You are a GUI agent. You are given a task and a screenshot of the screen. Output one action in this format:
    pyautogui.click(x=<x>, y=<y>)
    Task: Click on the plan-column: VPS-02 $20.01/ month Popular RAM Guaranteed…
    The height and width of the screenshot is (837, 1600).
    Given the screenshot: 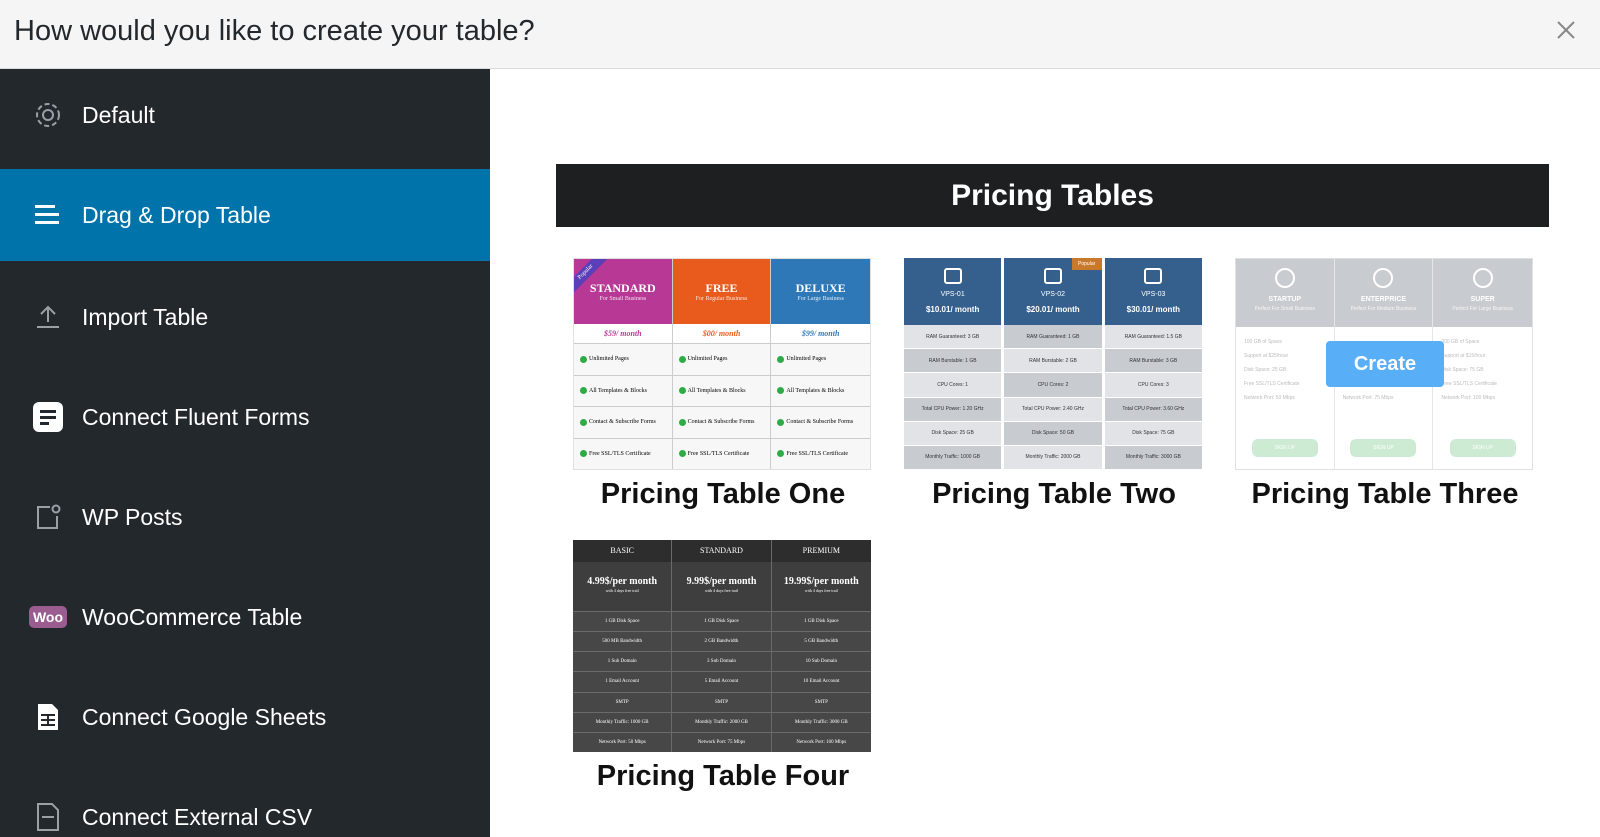 What is the action you would take?
    pyautogui.click(x=1053, y=364)
    